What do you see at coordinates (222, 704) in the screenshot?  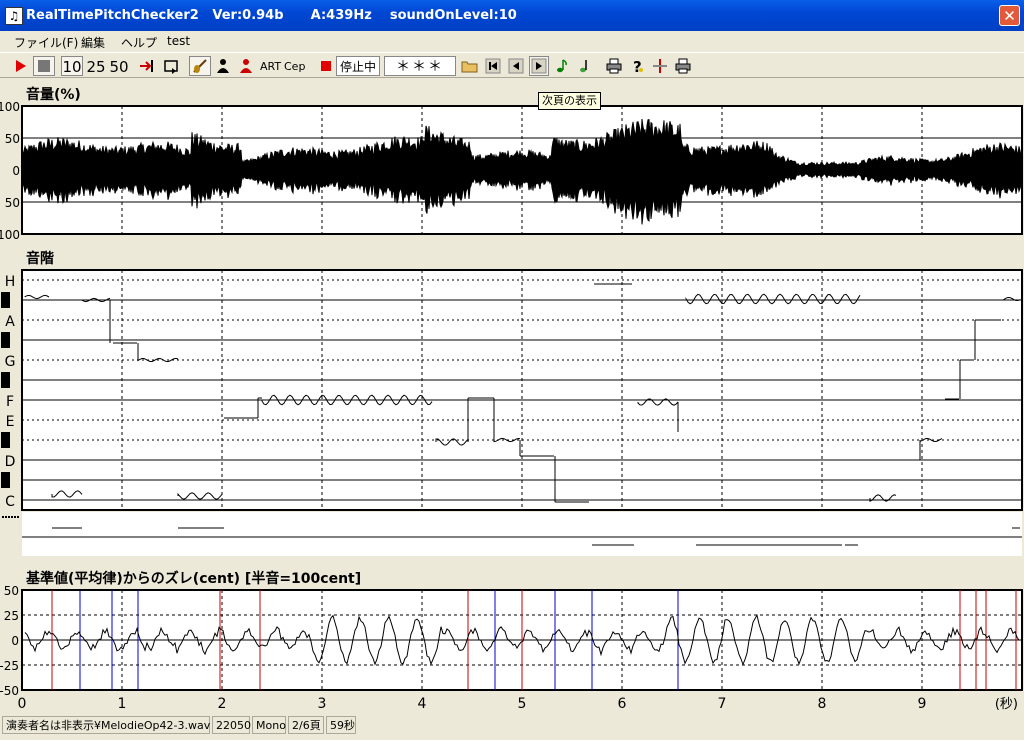 I see `time-tick-label: 2` at bounding box center [222, 704].